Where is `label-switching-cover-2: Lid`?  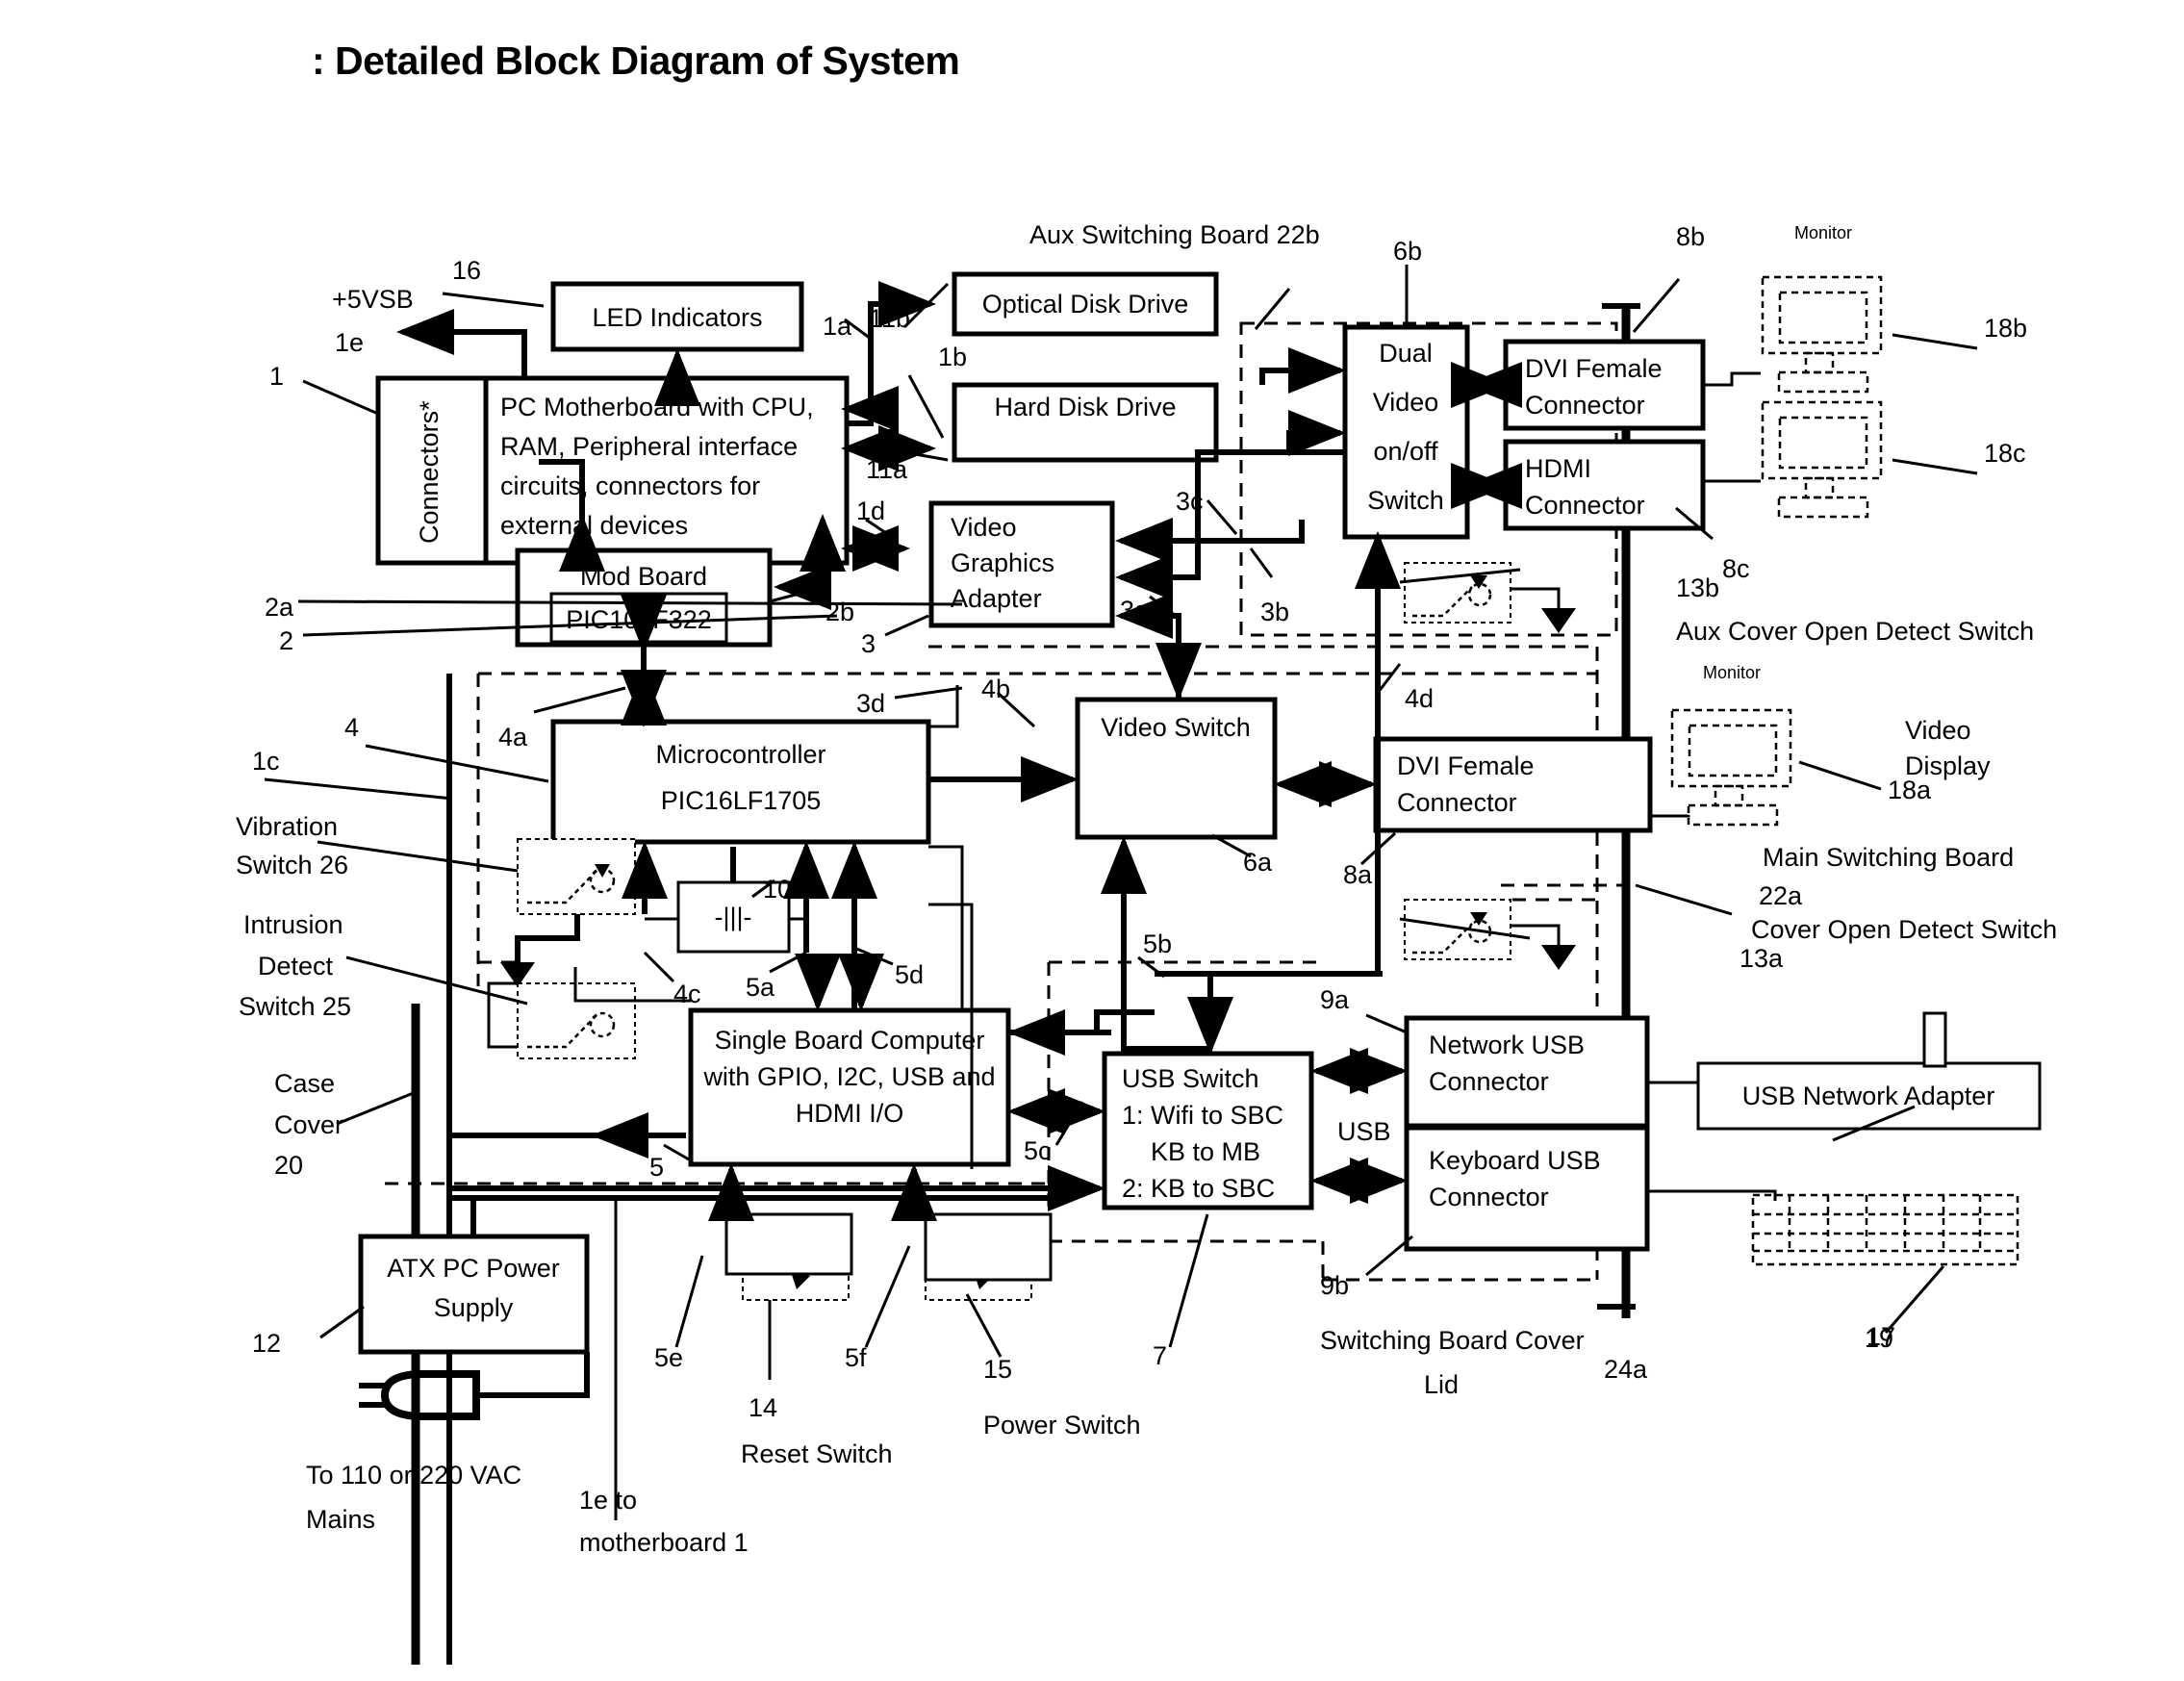 label-switching-cover-2: Lid is located at coordinates (1441, 1385).